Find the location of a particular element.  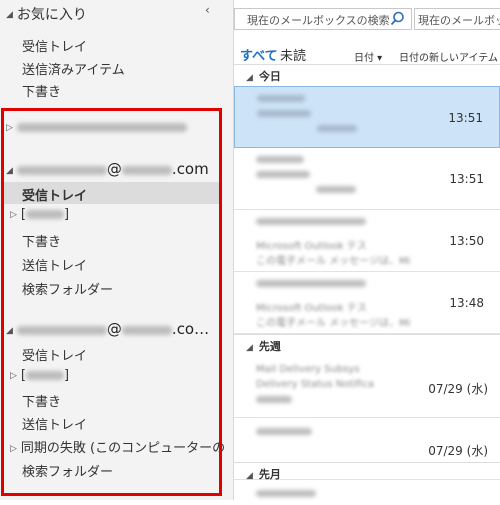

search-box: 現在のメールボックスの検索 is located at coordinates (323, 19).